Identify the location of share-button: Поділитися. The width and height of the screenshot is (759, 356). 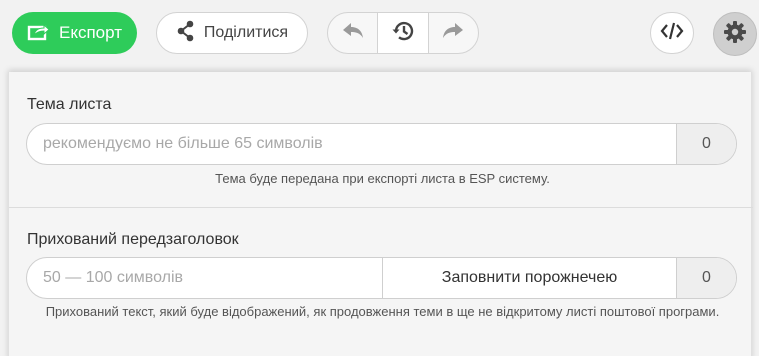
(232, 33).